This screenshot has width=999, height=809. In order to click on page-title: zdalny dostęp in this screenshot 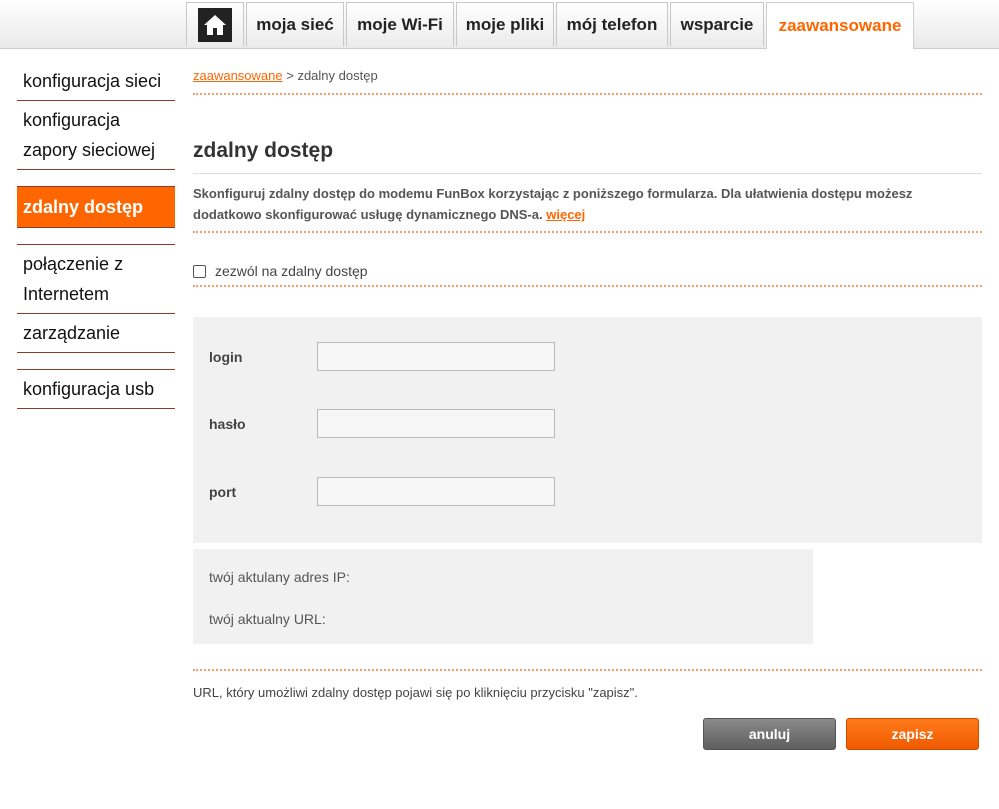, I will do `click(587, 156)`.